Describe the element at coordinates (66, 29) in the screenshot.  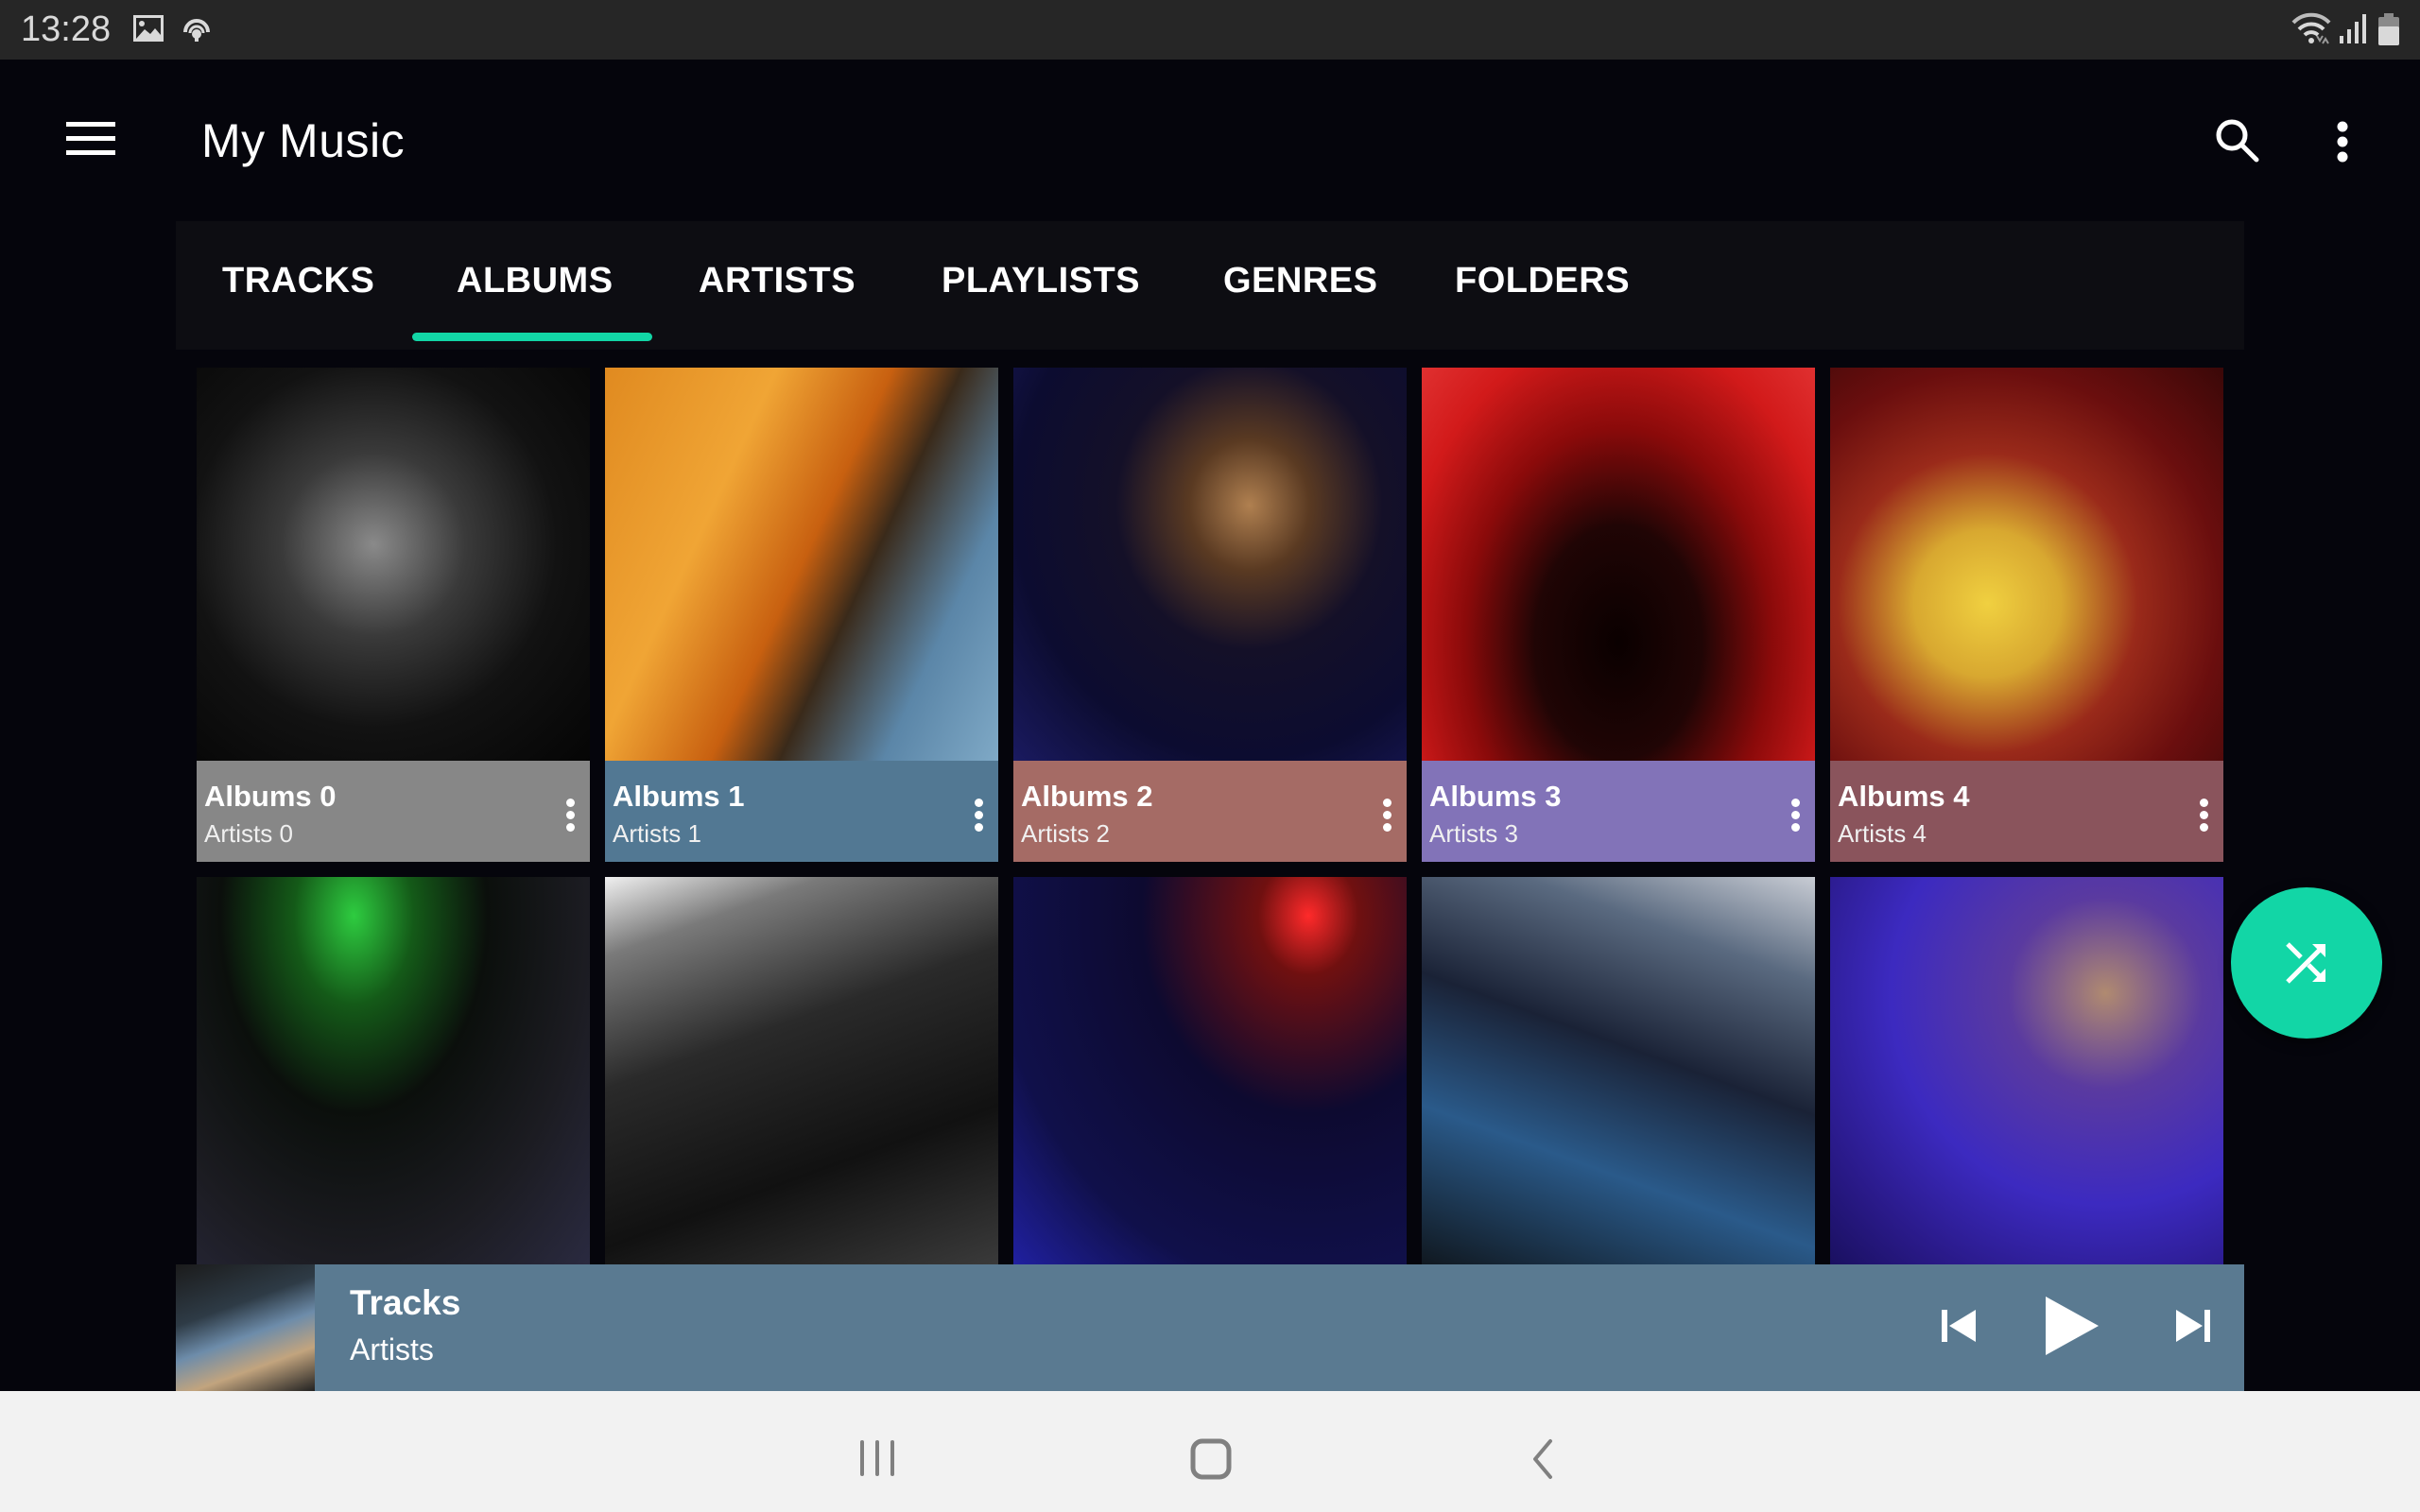
I see `status-time: 13:28` at that location.